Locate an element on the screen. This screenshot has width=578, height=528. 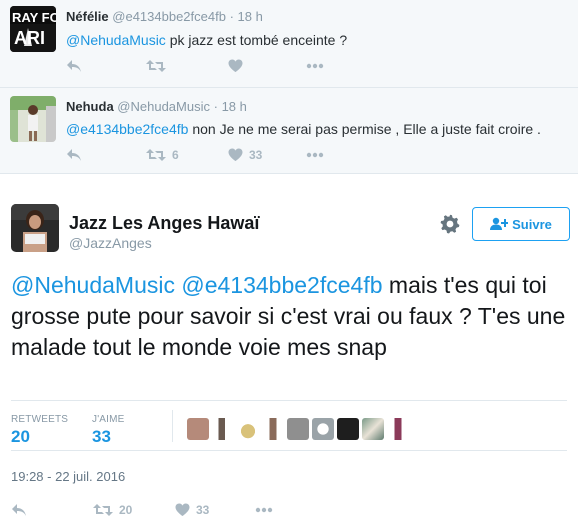
retweets-count: 20 is located at coordinates (20, 436).